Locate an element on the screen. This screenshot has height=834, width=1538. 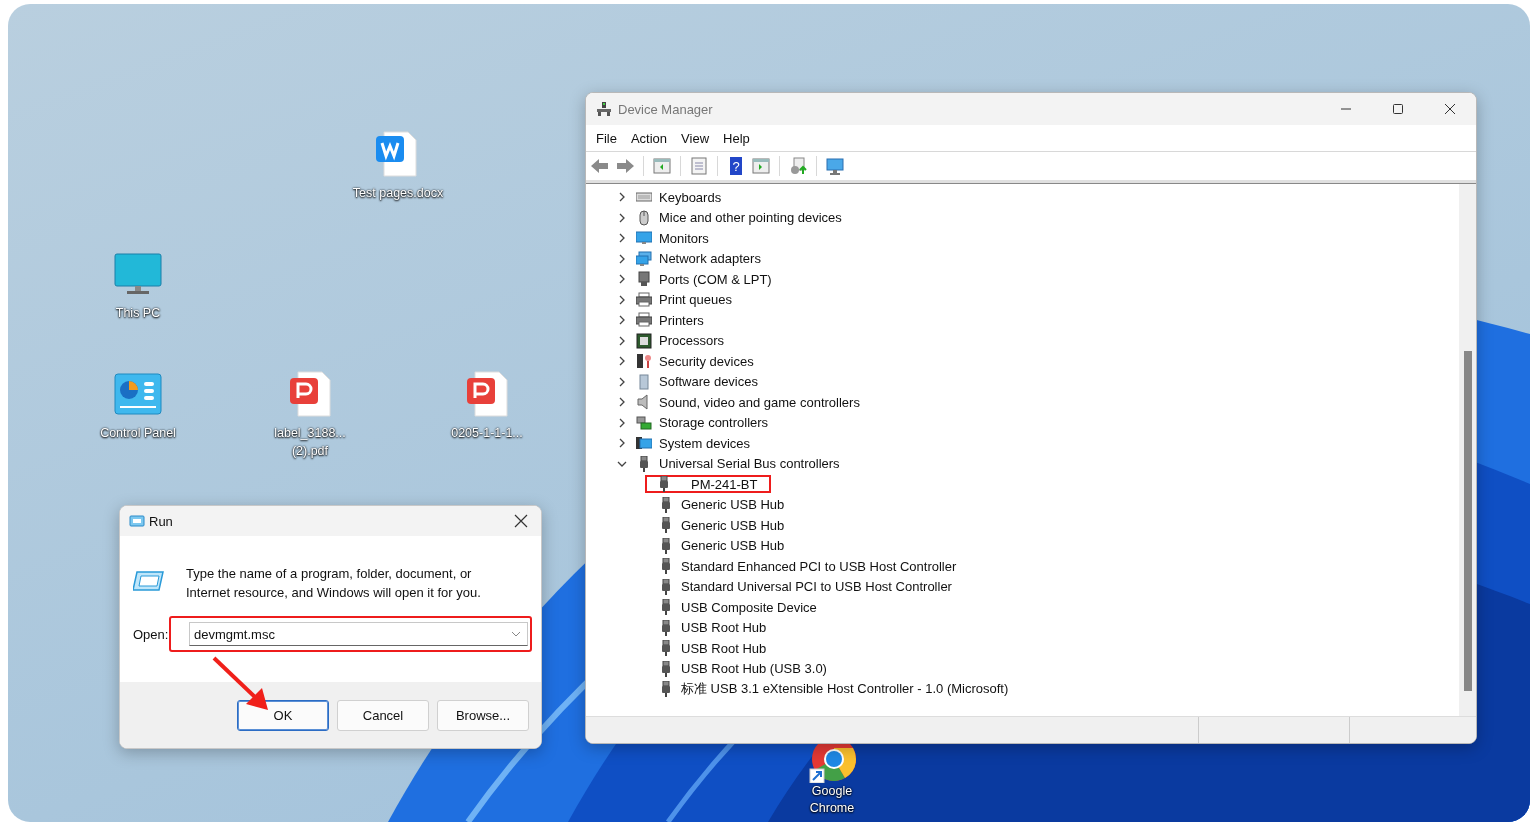
tree-item: PM-241-BT is located at coordinates (724, 484).